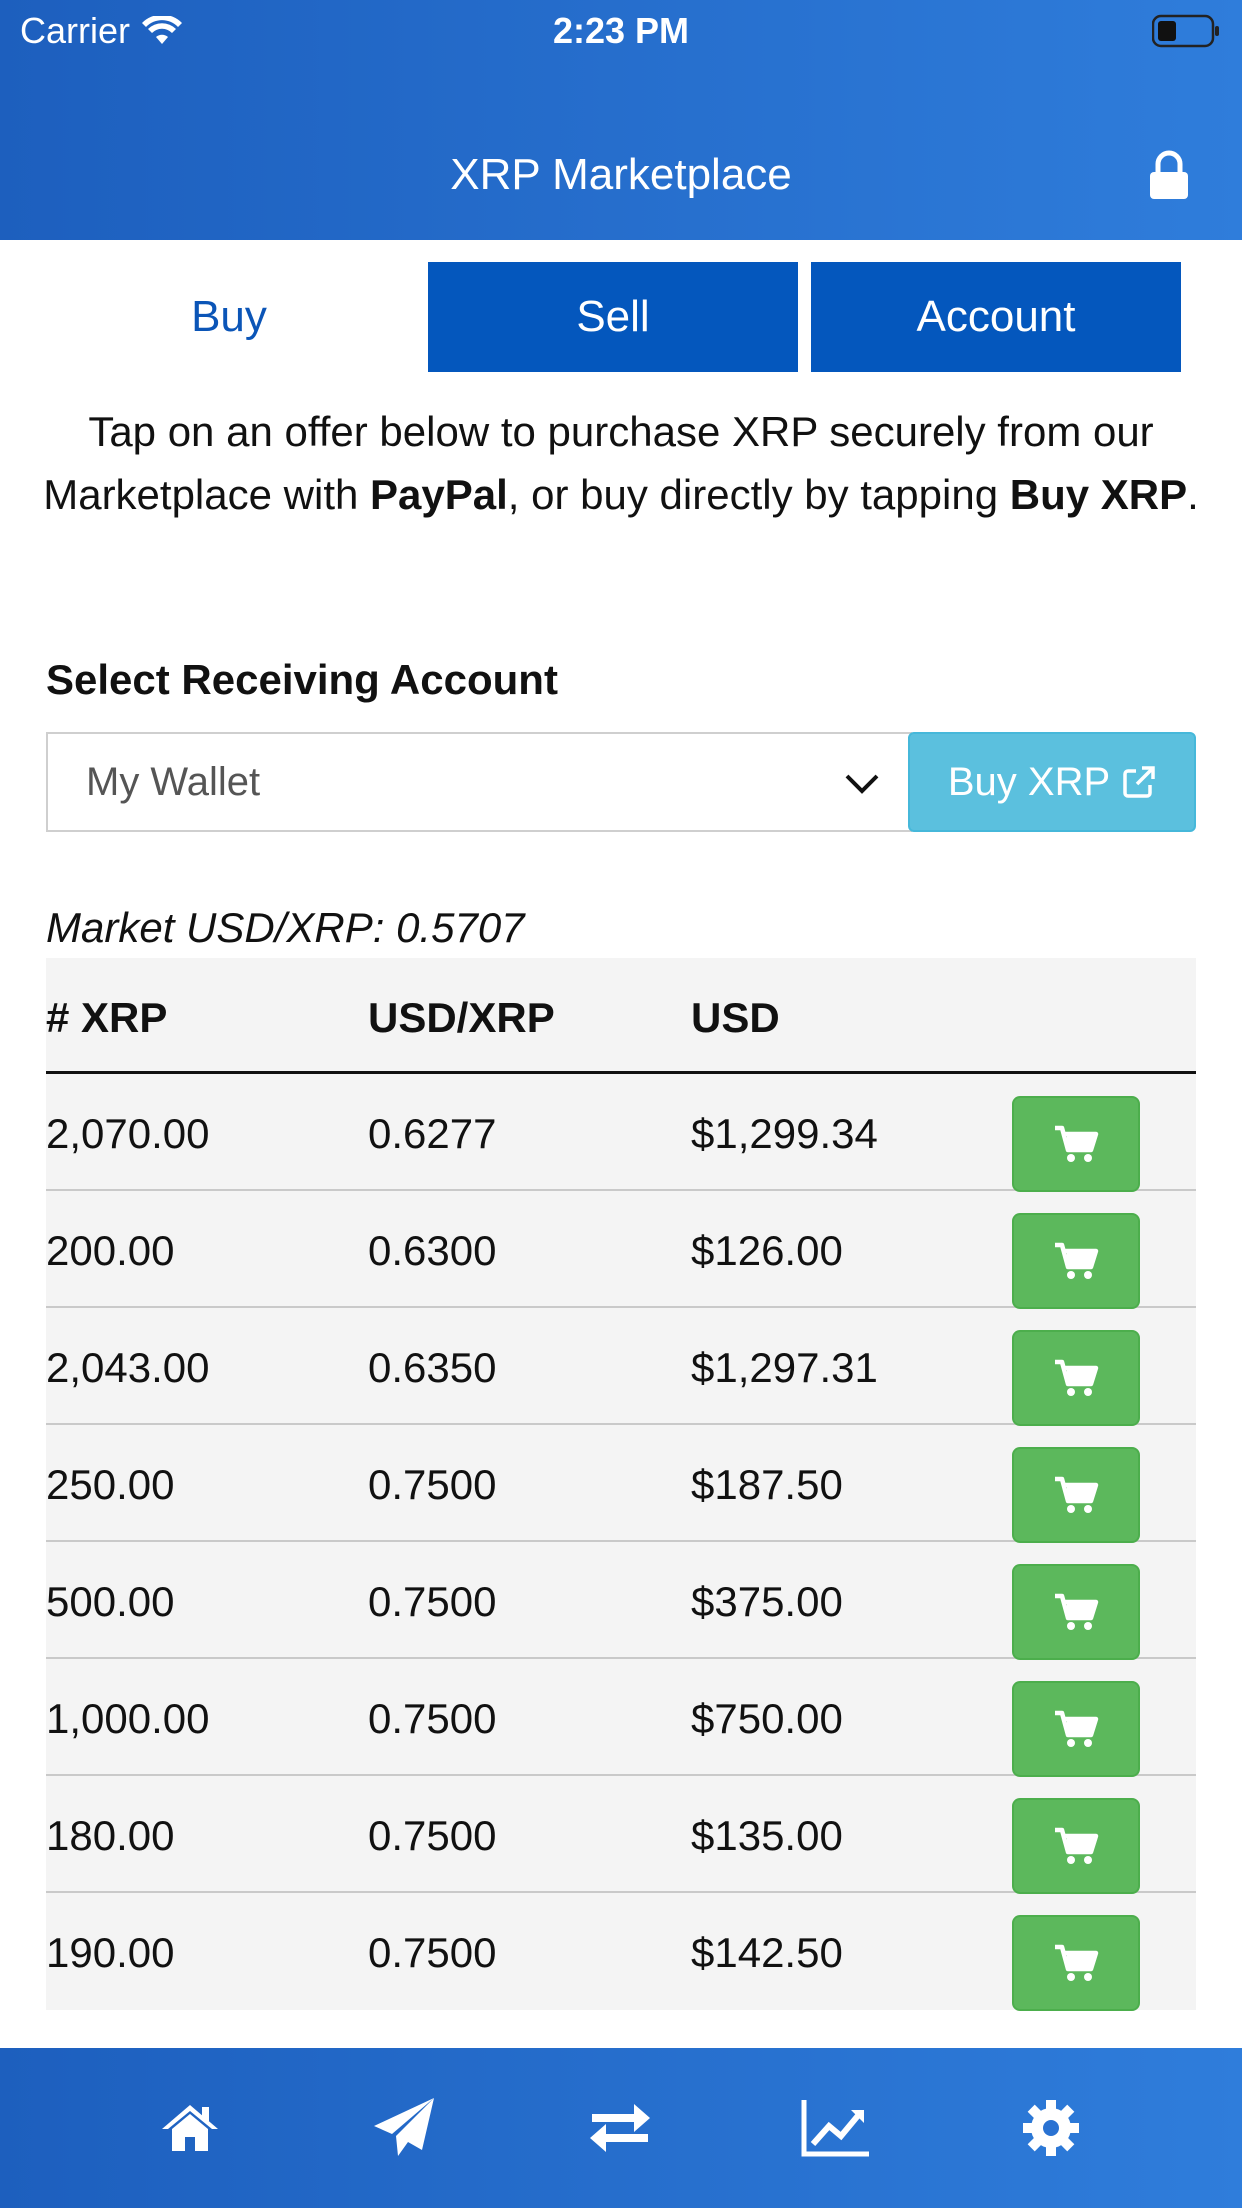  I want to click on table-row: 250.00 0.7500 $187.50, so click(621, 1484).